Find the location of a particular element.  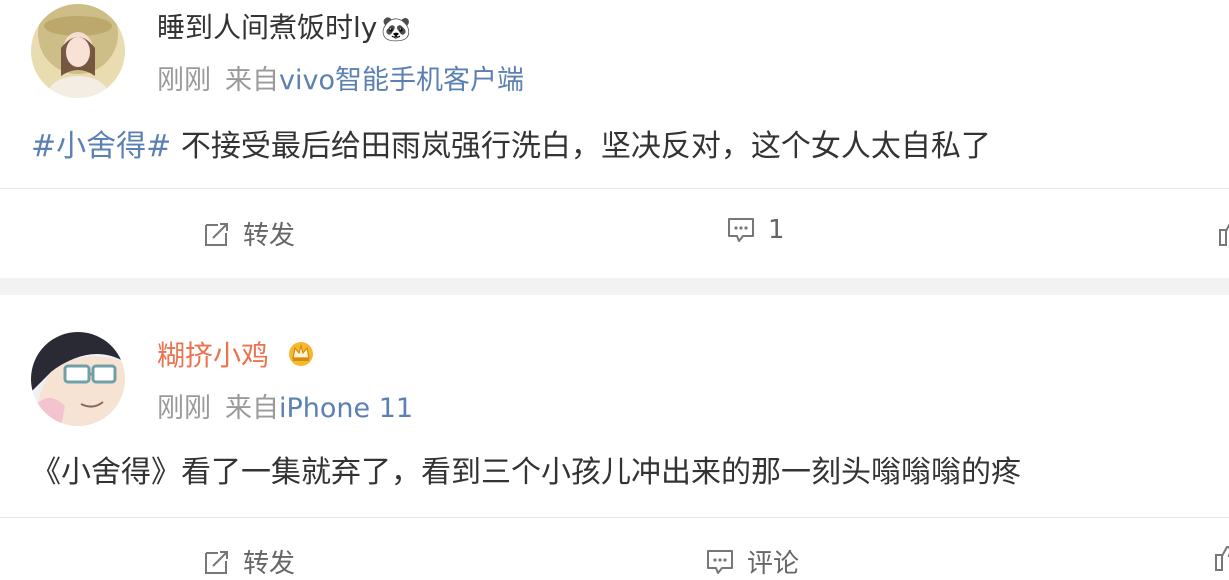

comment-button: 评论 is located at coordinates (752, 561).